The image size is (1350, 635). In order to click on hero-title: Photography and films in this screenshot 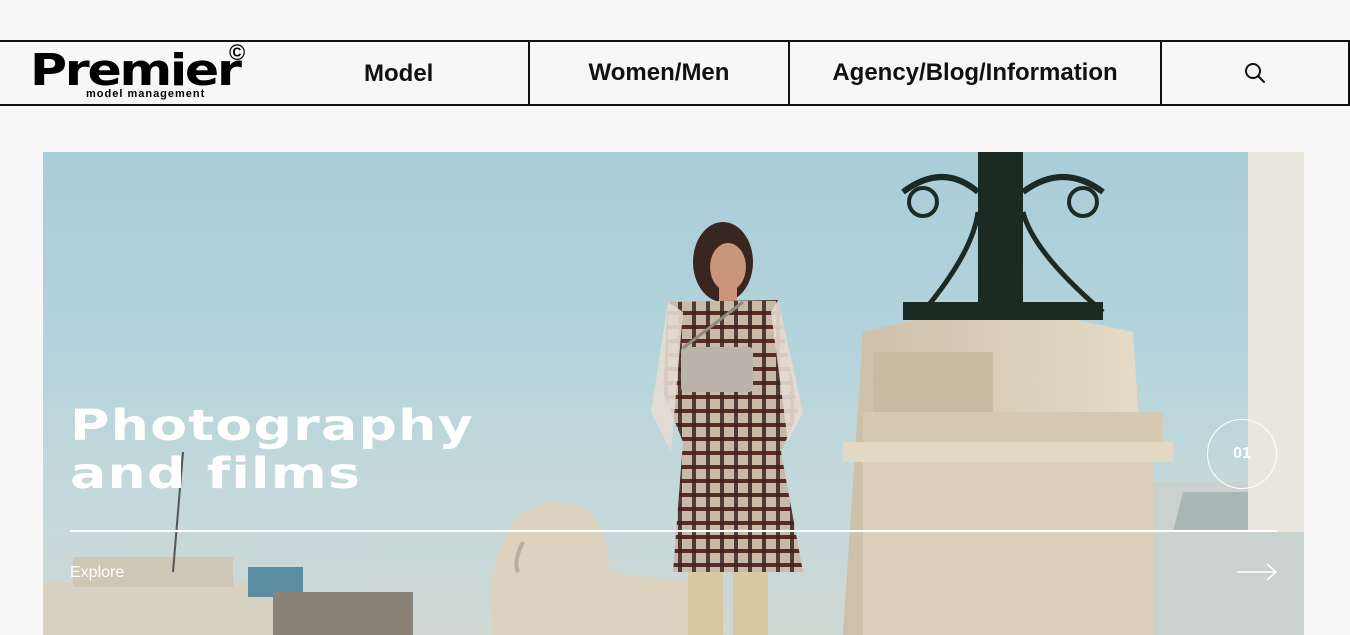, I will do `click(272, 450)`.